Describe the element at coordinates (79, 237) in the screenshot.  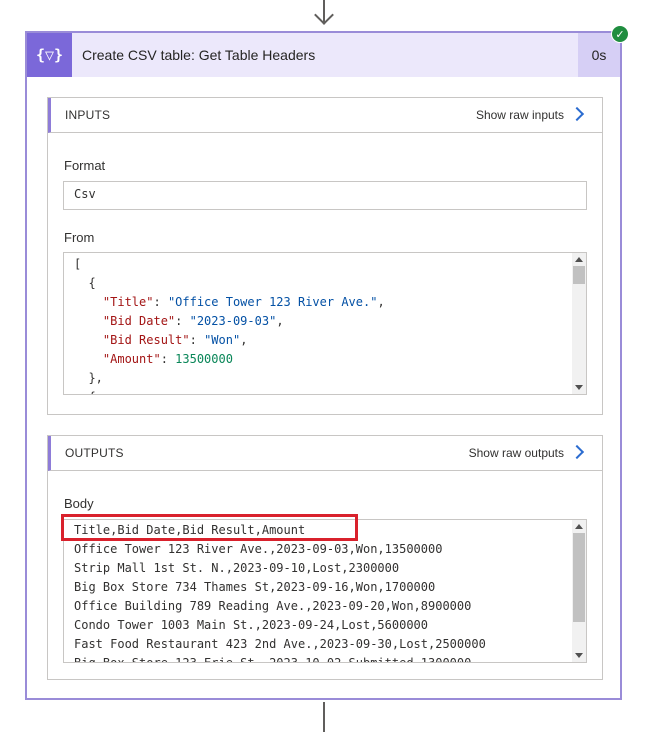
I see `from-label: From` at that location.